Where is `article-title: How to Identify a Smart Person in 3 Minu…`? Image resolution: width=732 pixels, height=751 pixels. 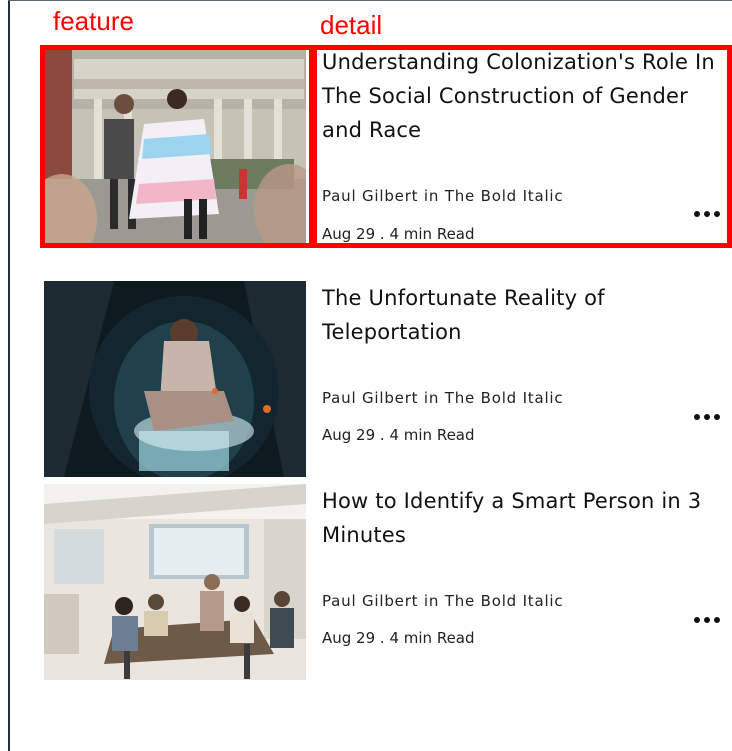 article-title: How to Identify a Smart Person in 3 Minu… is located at coordinates (522, 518).